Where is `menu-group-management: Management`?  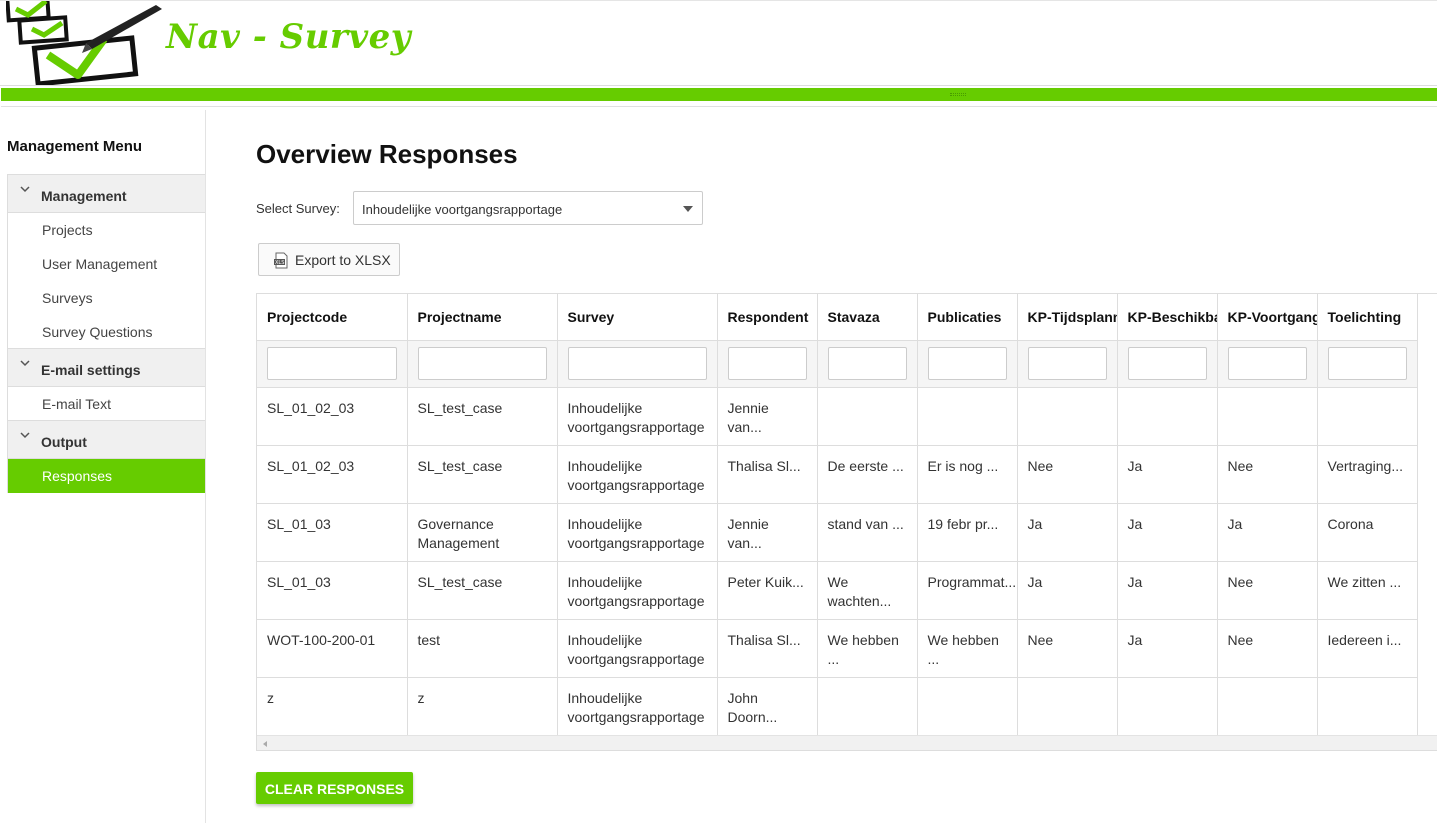
menu-group-management: Management is located at coordinates (106, 194).